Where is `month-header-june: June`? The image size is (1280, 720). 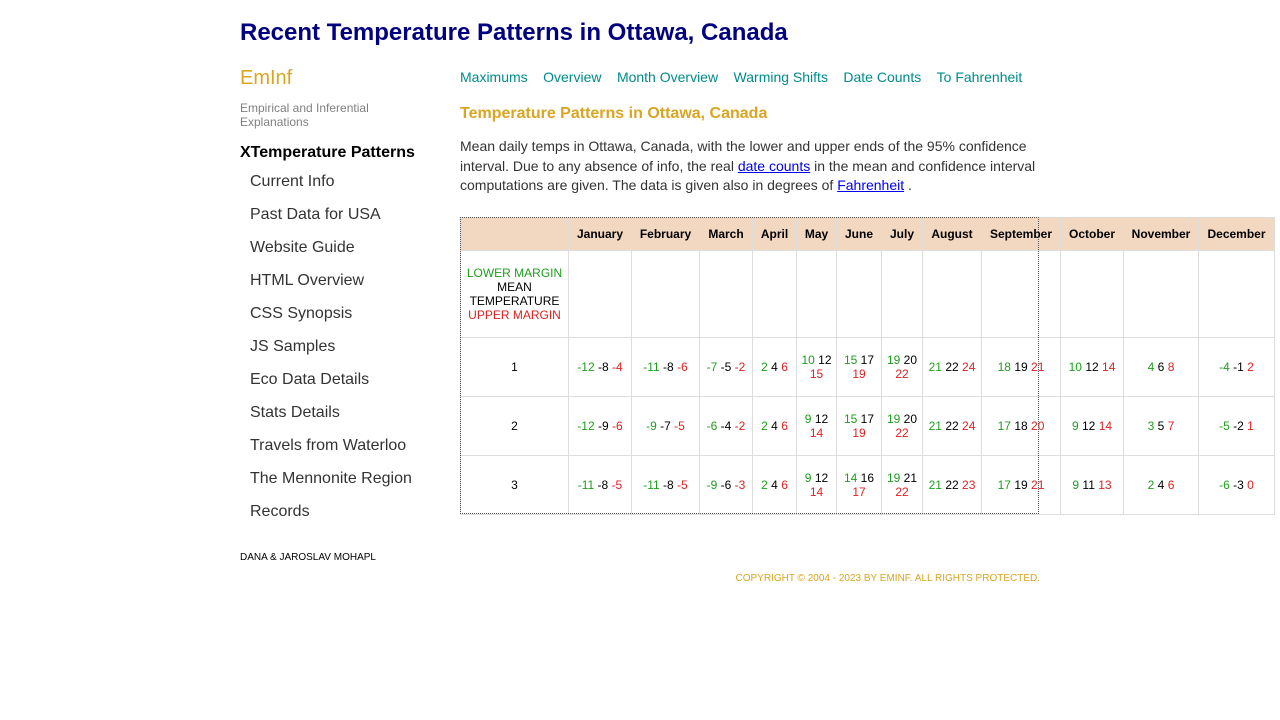 month-header-june: June is located at coordinates (859, 234).